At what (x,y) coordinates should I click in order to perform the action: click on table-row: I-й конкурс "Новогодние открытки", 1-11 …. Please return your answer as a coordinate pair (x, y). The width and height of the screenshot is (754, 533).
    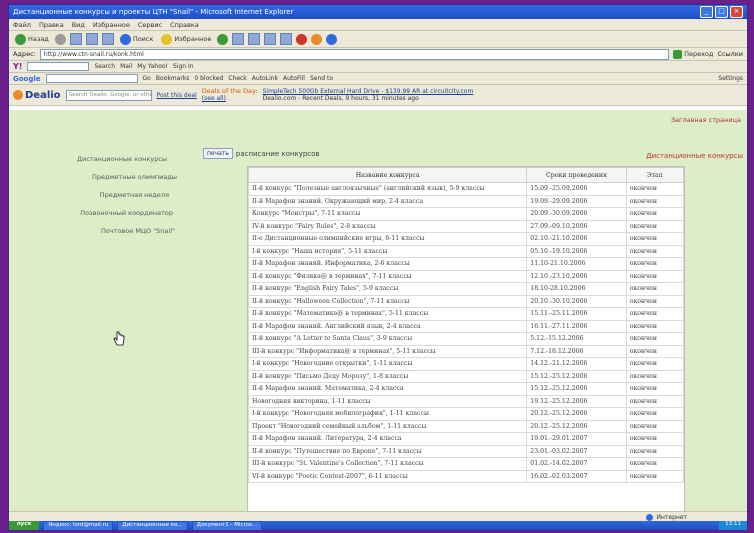
    Looking at the image, I should click on (466, 364).